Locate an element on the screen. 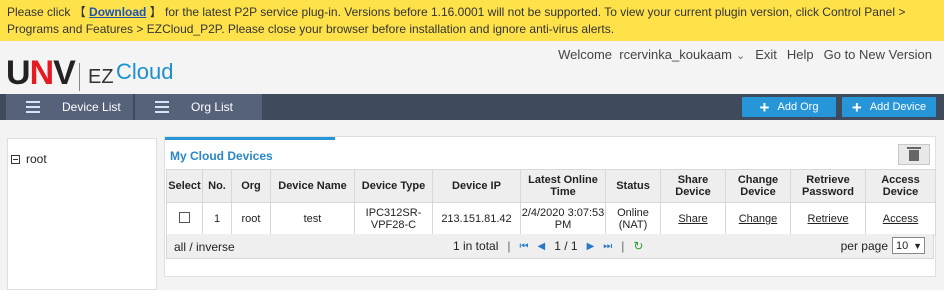  ezcloud-logo-ez: EZ is located at coordinates (101, 77).